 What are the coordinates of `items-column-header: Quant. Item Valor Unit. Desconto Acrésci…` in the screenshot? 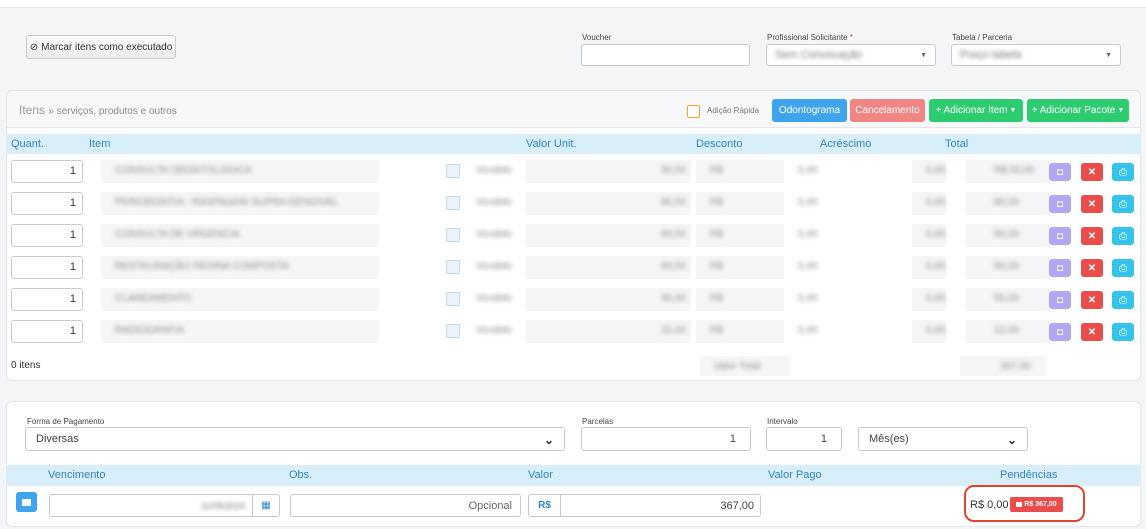 It's located at (573, 144).